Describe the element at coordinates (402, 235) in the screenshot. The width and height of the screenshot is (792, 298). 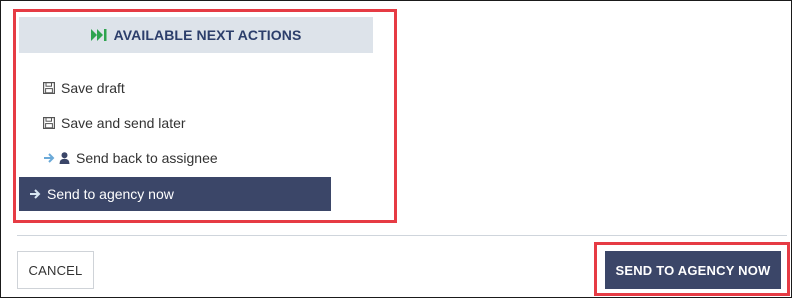
I see `footer-divider` at that location.